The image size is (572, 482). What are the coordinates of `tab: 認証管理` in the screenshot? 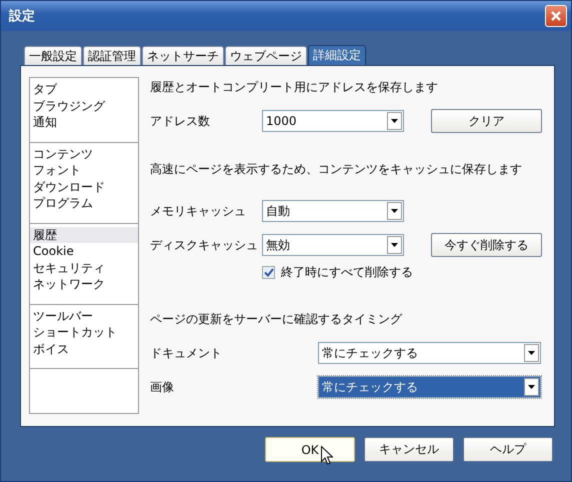 It's located at (112, 55).